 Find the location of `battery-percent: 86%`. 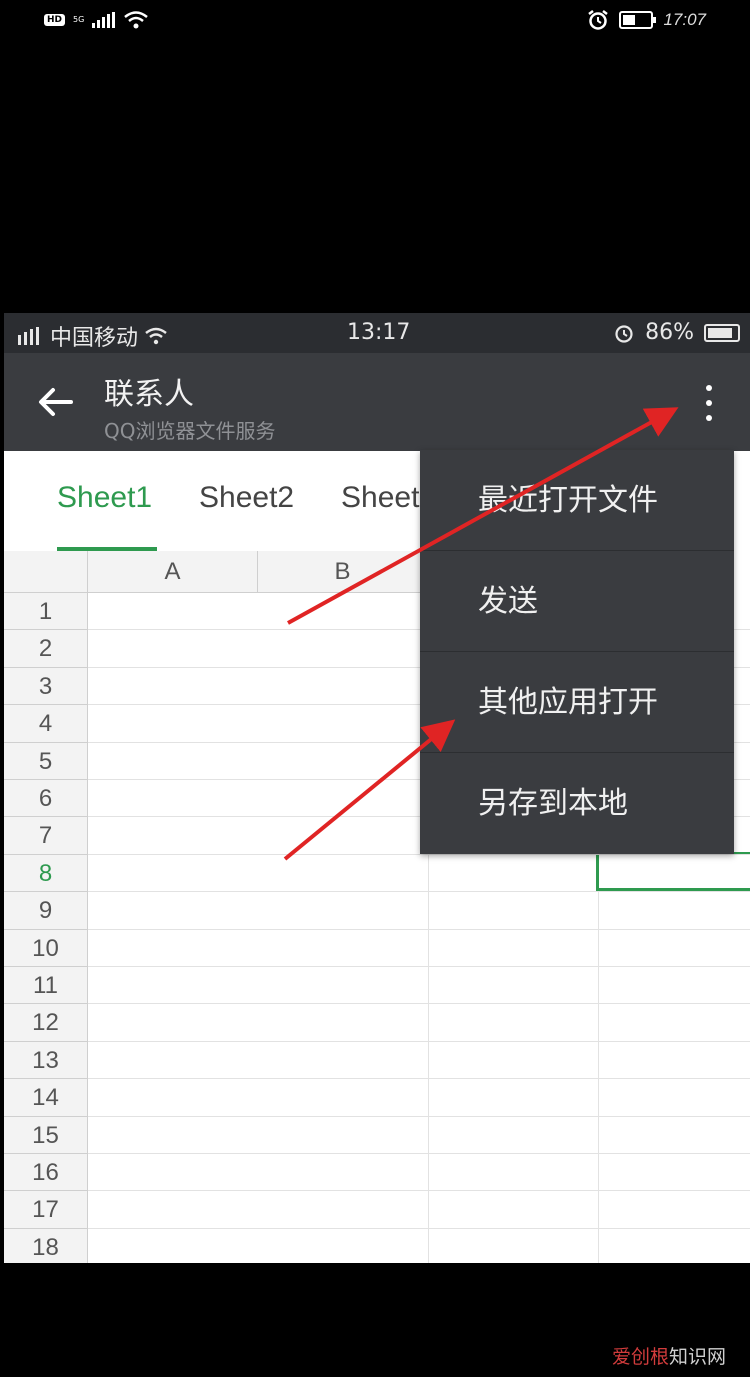

battery-percent: 86% is located at coordinates (669, 332).